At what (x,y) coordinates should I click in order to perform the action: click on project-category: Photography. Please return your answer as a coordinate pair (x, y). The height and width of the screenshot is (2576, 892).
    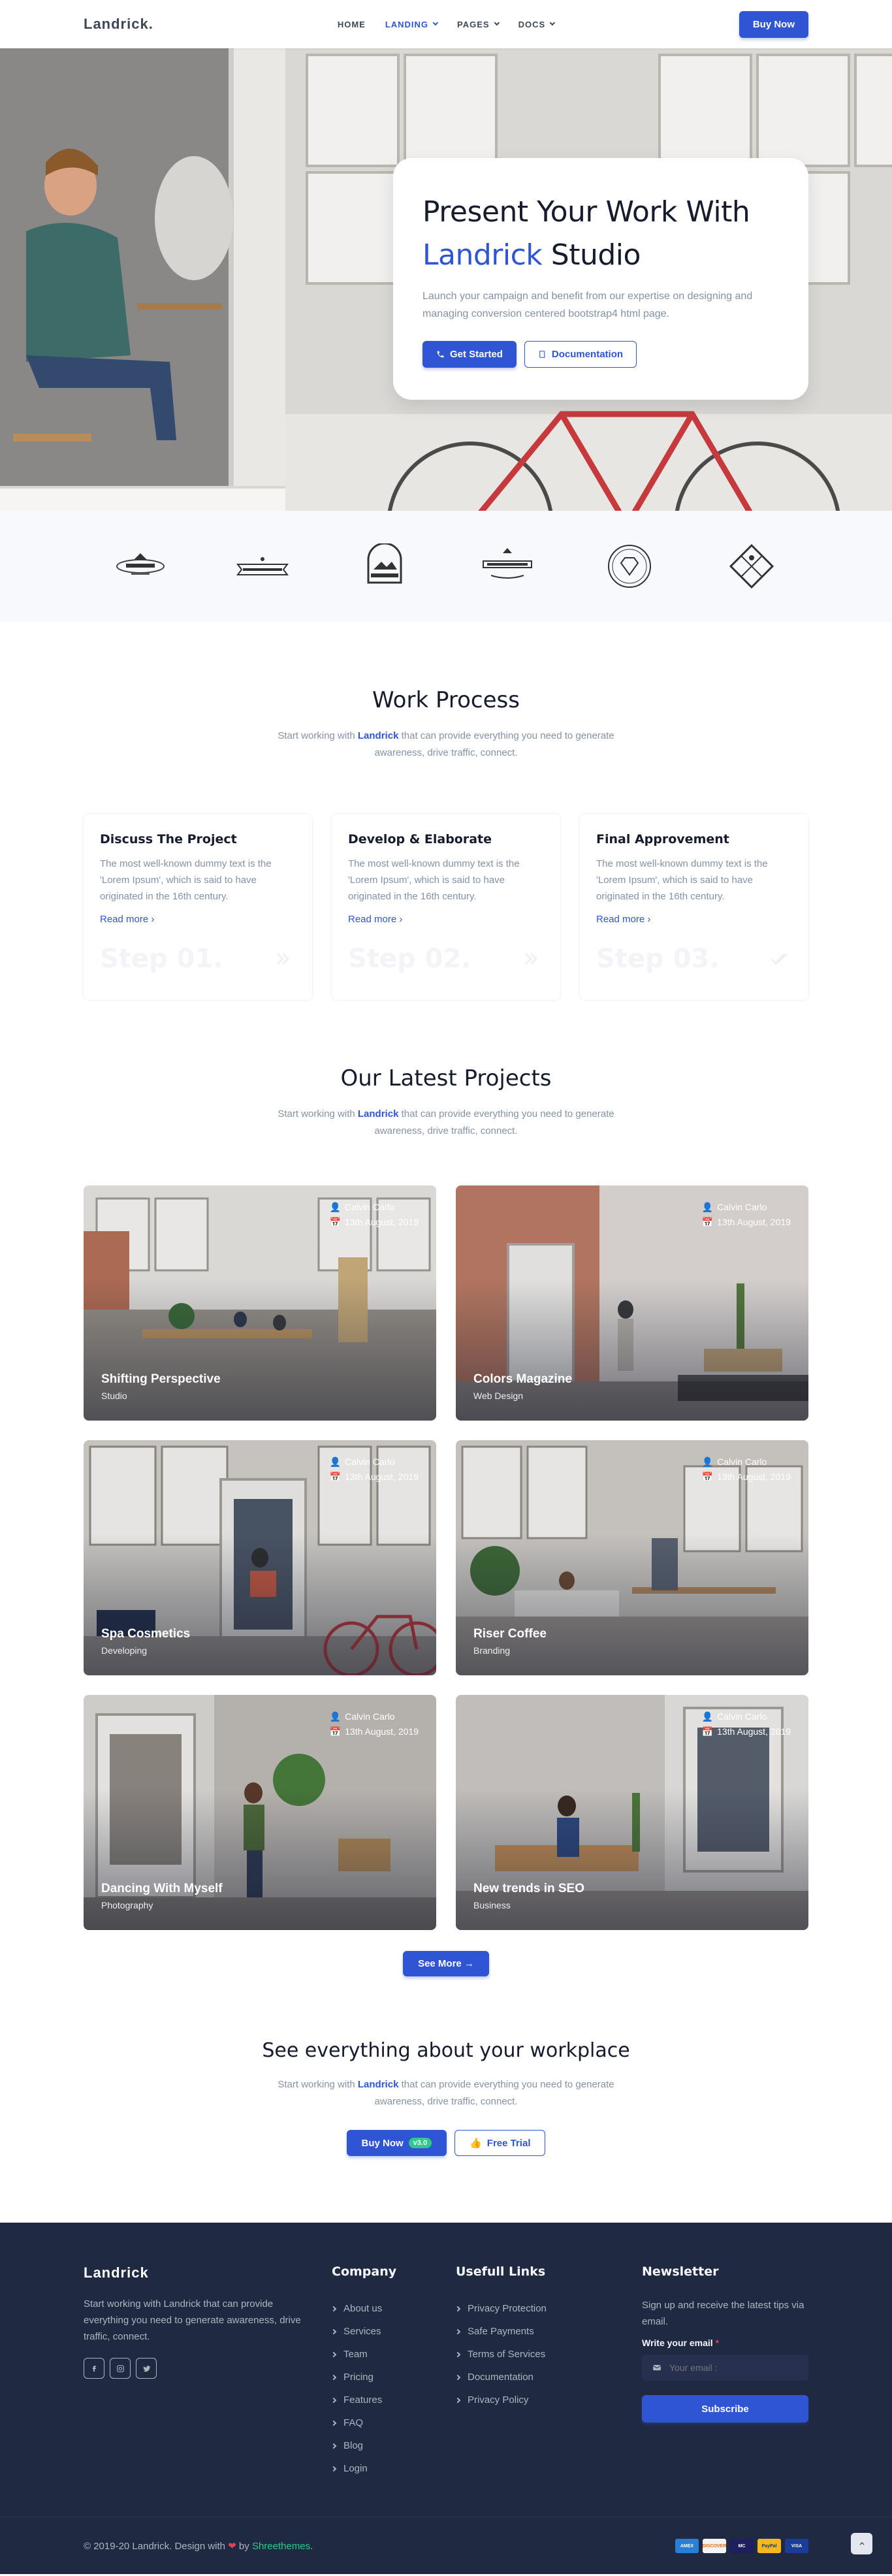
    Looking at the image, I should click on (127, 1905).